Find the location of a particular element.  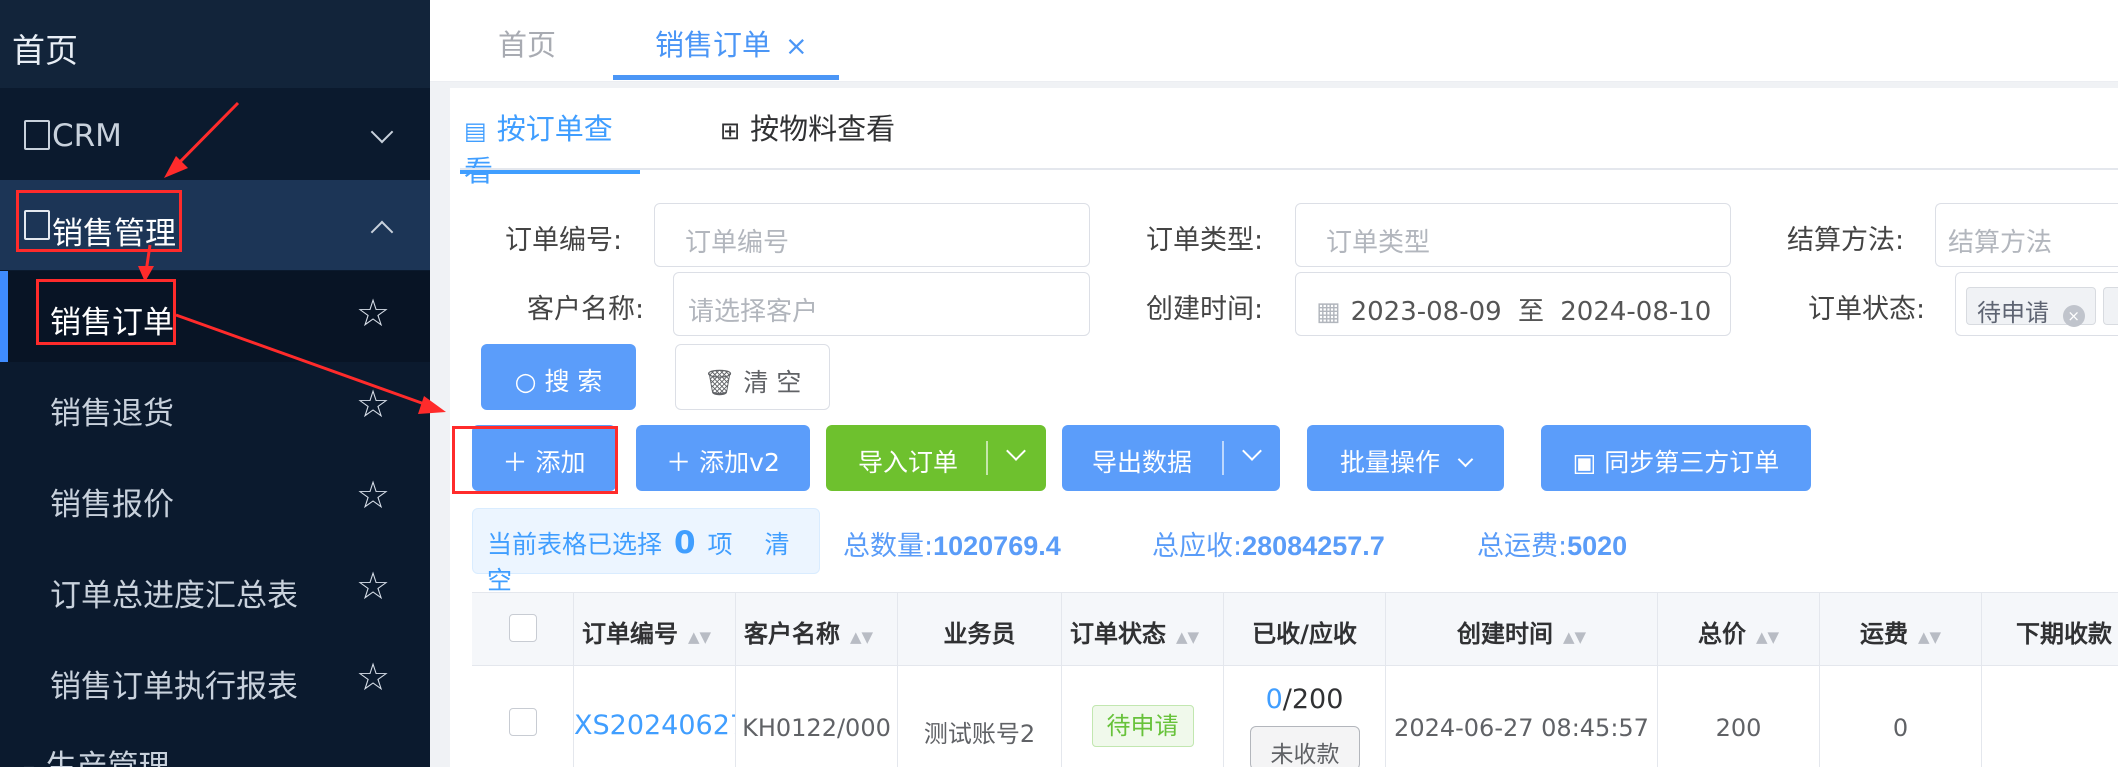

header-salesman: 业务员 is located at coordinates (980, 629).